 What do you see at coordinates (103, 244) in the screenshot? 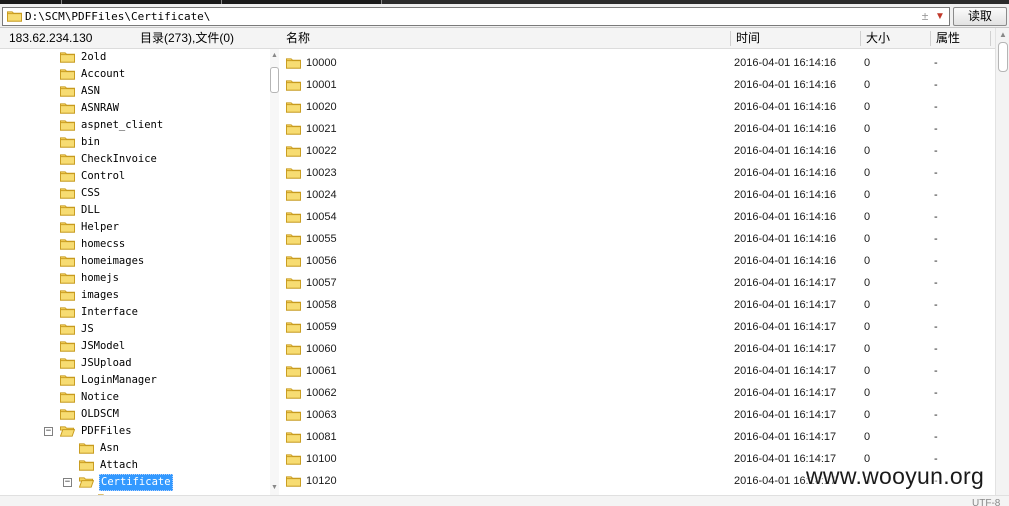
I see `tree-item-label: homecss` at bounding box center [103, 244].